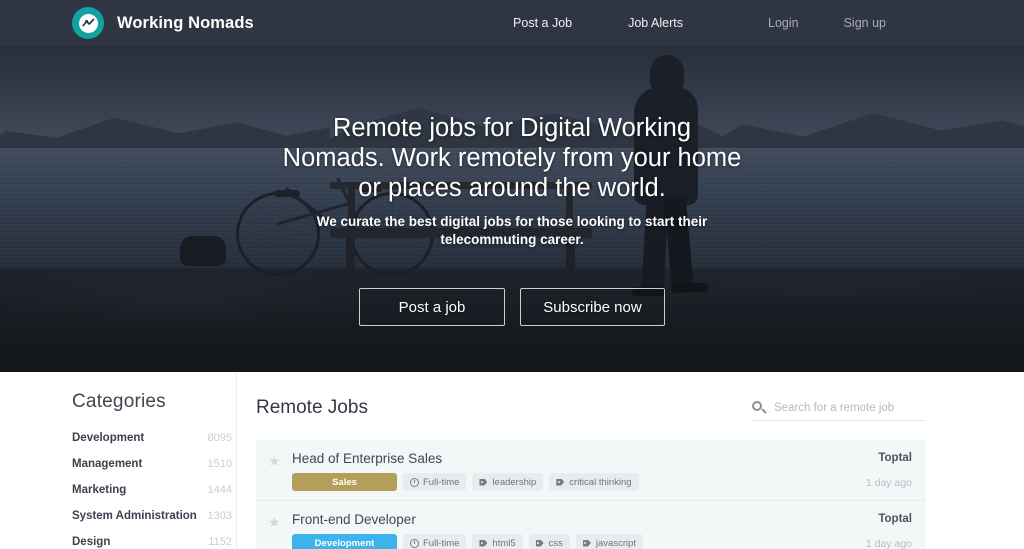 This screenshot has width=1024, height=549. I want to click on nav-login: Login, so click(783, 23).